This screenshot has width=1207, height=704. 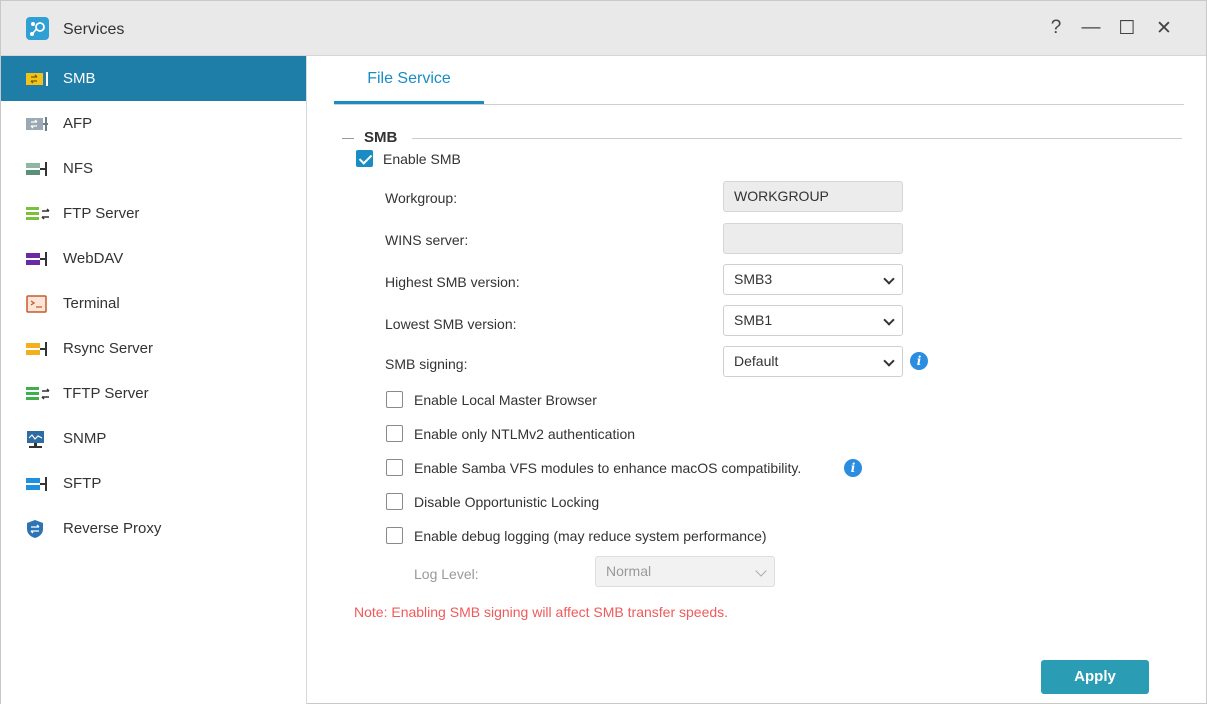 What do you see at coordinates (813, 238) in the screenshot?
I see `wins-server-input` at bounding box center [813, 238].